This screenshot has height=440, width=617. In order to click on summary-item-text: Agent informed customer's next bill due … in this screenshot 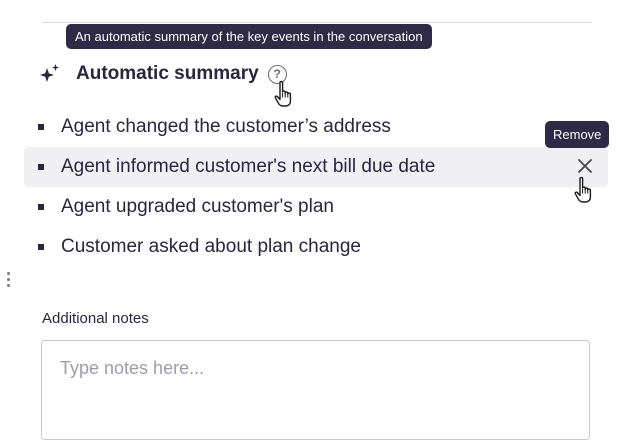, I will do `click(248, 166)`.